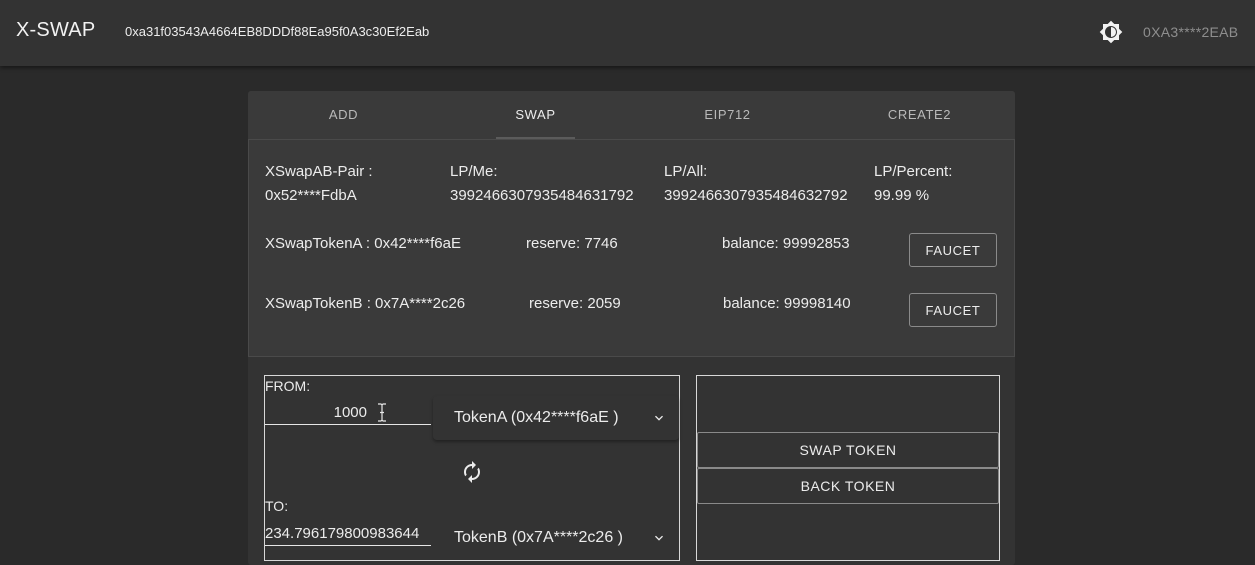  What do you see at coordinates (1111, 32) in the screenshot?
I see `brightness-icon` at bounding box center [1111, 32].